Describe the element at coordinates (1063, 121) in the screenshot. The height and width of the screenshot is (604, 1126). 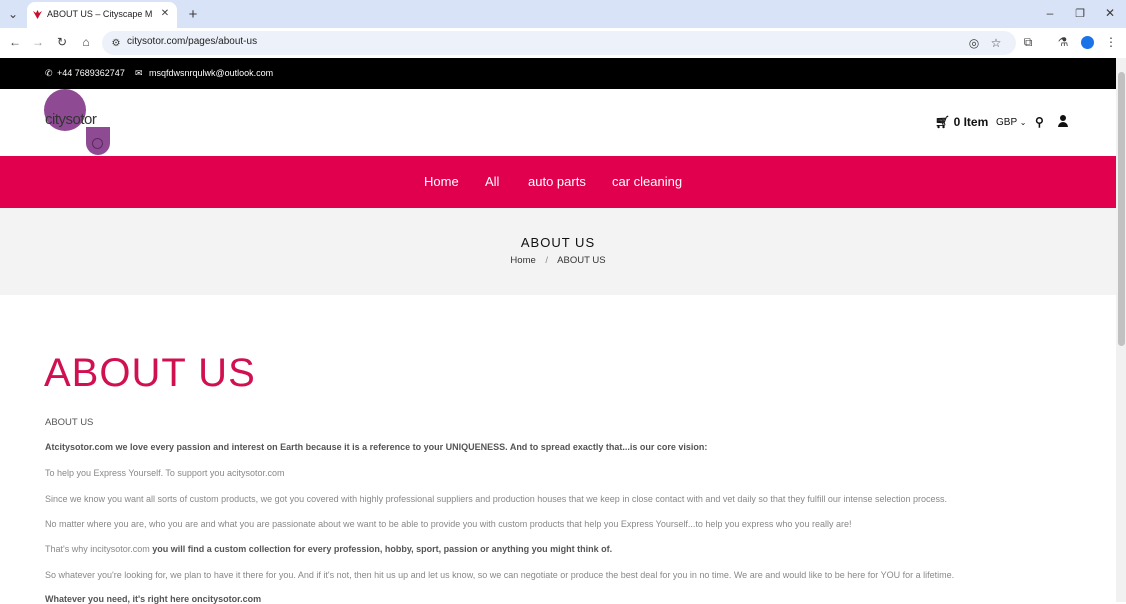
I see `account-icon` at that location.